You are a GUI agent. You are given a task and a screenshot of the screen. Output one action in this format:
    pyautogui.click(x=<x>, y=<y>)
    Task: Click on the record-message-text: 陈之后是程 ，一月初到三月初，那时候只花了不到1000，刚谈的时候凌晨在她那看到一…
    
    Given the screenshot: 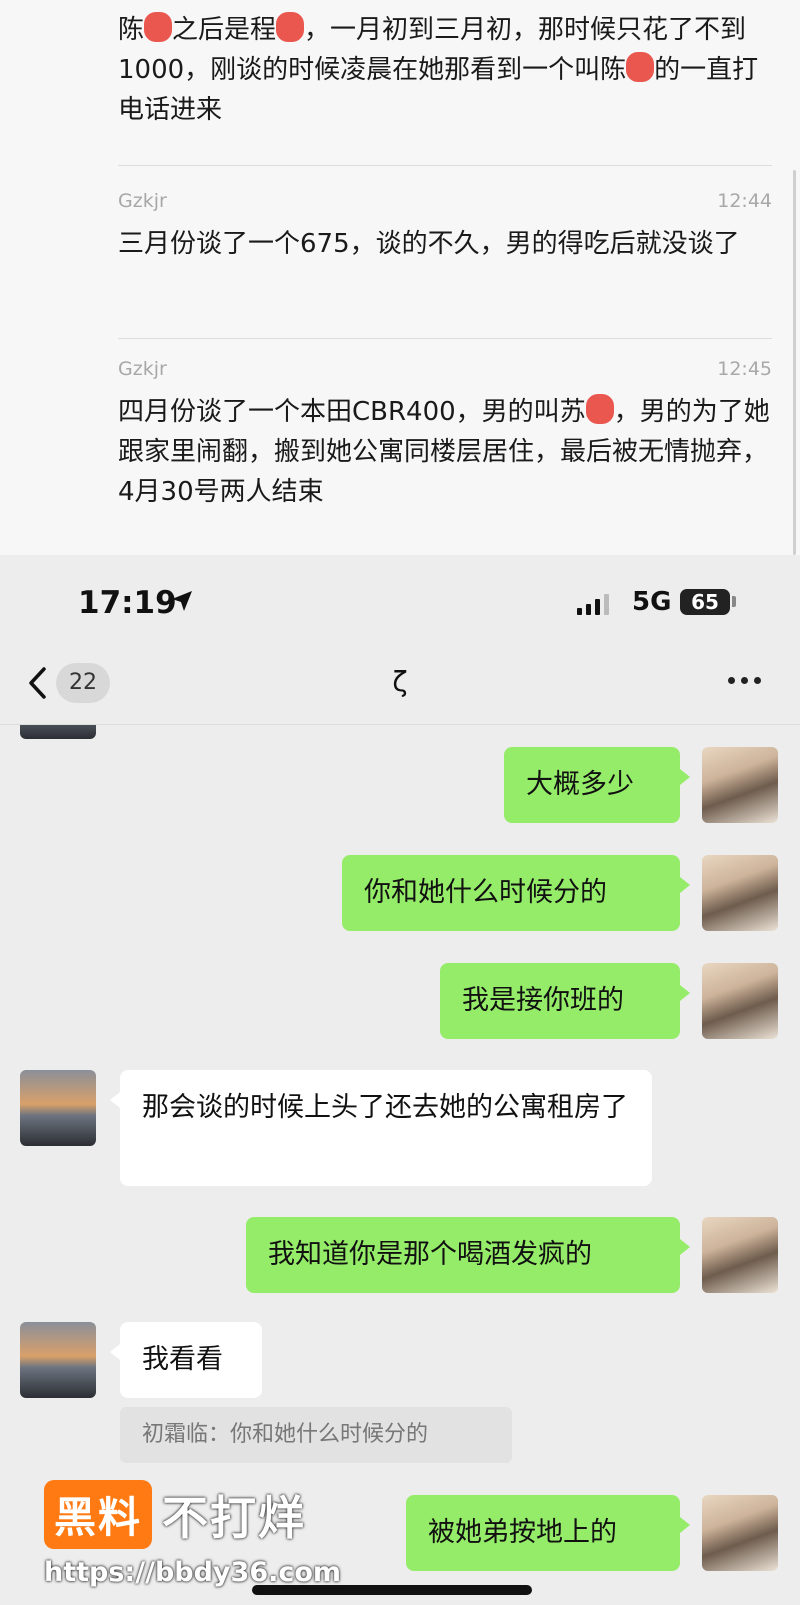 What is the action you would take?
    pyautogui.click(x=445, y=70)
    